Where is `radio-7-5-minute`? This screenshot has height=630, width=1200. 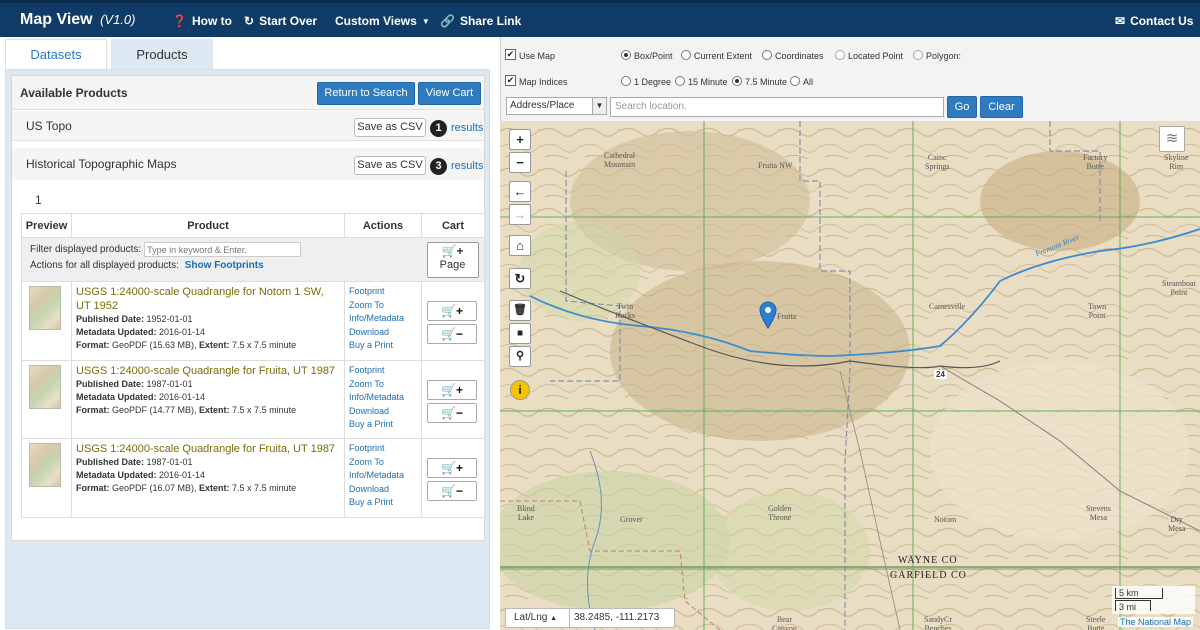
radio-7-5-minute is located at coordinates (737, 81).